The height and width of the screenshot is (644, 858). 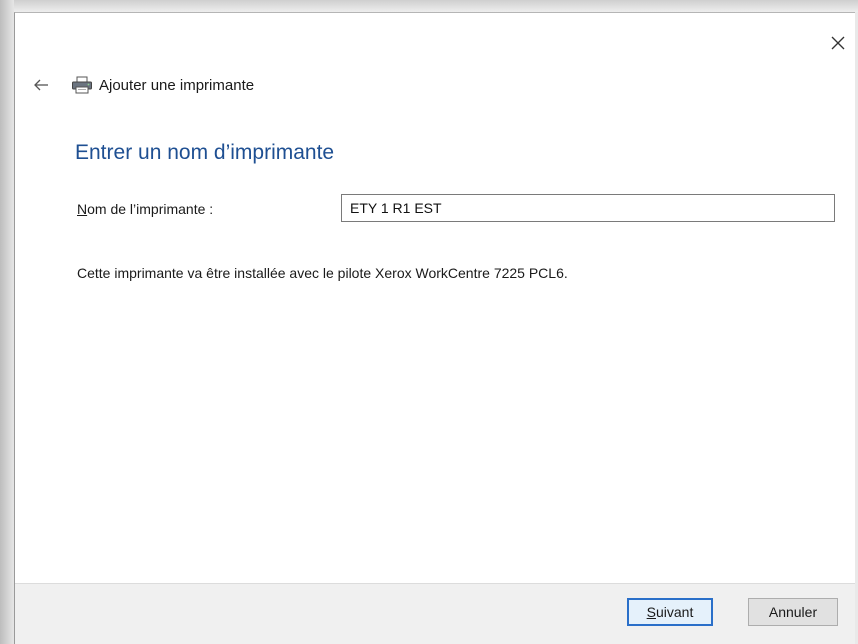 What do you see at coordinates (436, 613) in the screenshot?
I see `dialog-footer` at bounding box center [436, 613].